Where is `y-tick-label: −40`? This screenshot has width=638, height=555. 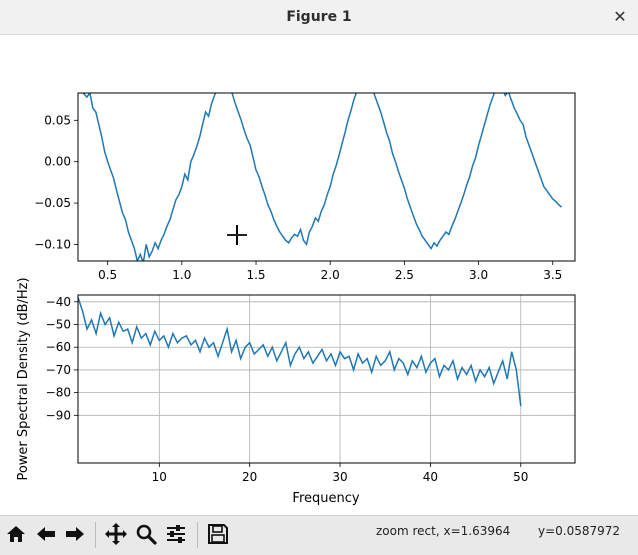 y-tick-label: −40 is located at coordinates (58, 302).